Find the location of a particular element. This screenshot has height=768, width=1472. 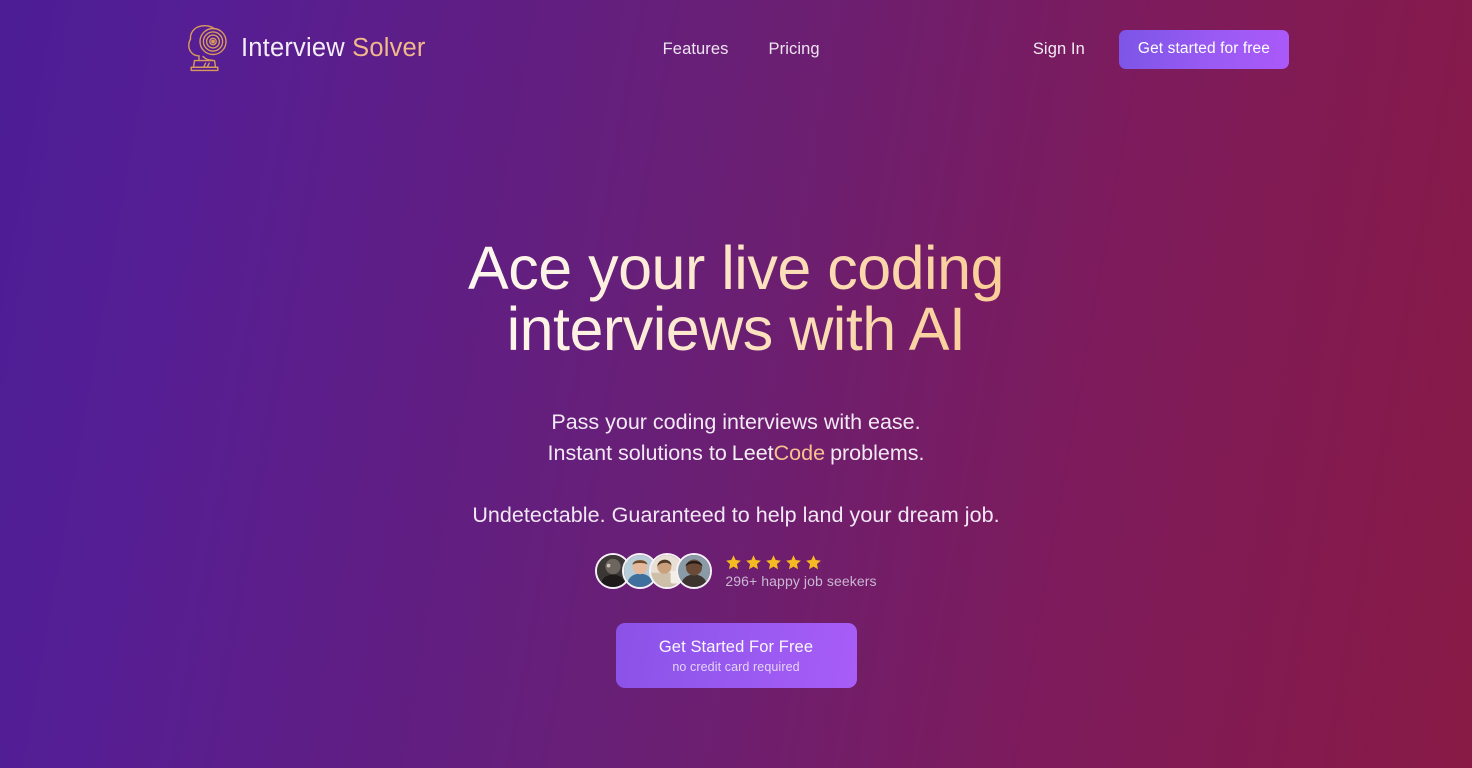

hero-cta-title: Get Started For Free is located at coordinates (736, 646).